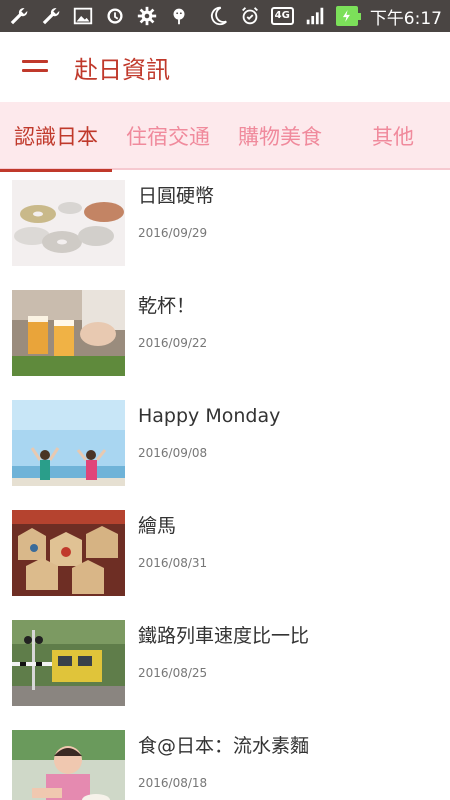 This screenshot has height=800, width=450. Describe the element at coordinates (176, 210) in the screenshot. I see `list-item-text: 日圓硬幣 2016/09/29` at that location.